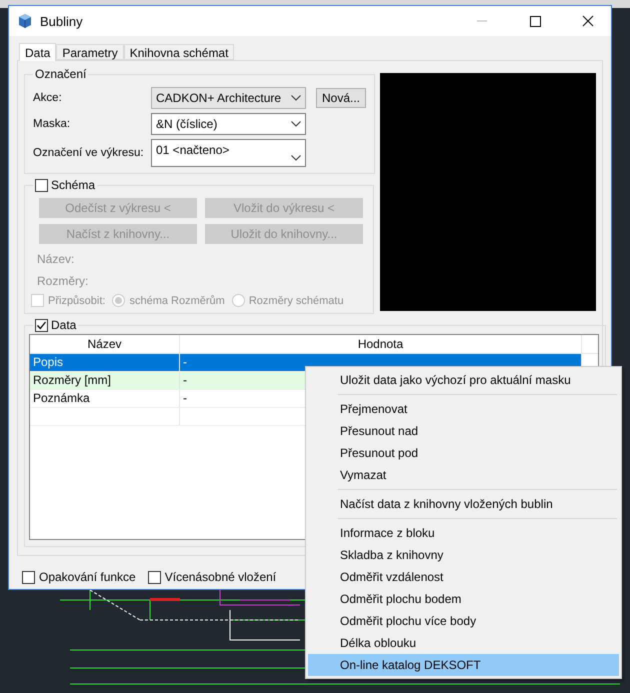  Describe the element at coordinates (77, 300) in the screenshot. I see `checkbox-label: Přizpůsobit:` at that location.